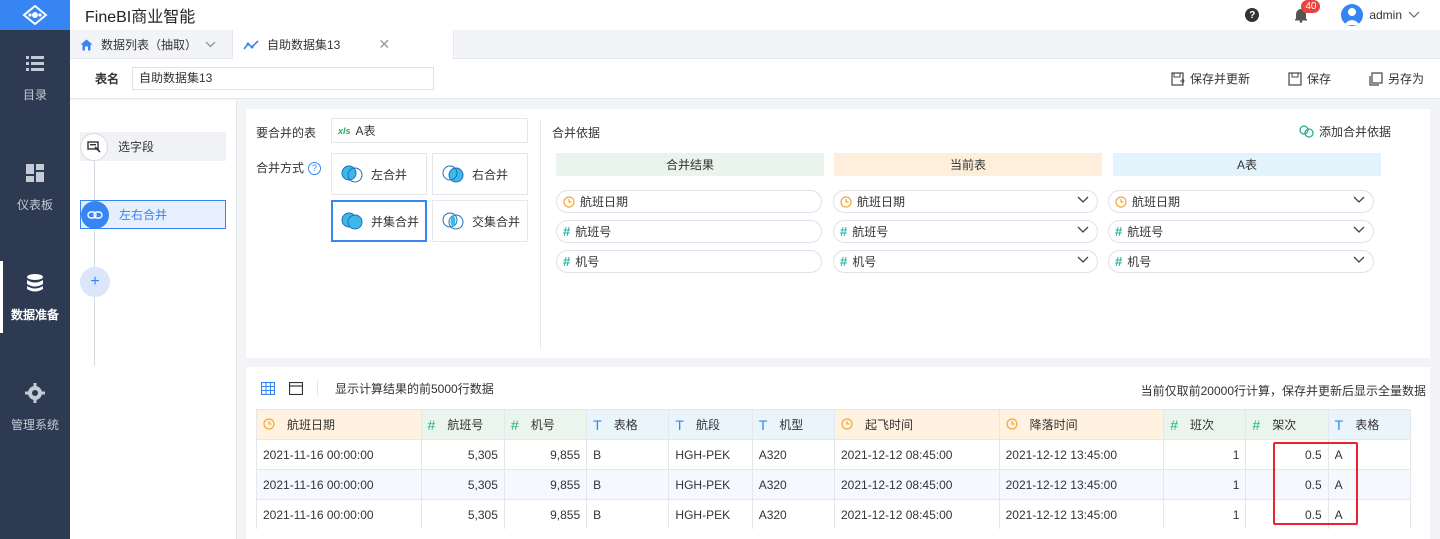  What do you see at coordinates (965, 231) in the screenshot?
I see `current-field-select: # 航班号` at bounding box center [965, 231].